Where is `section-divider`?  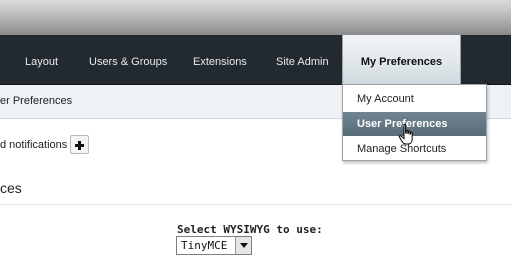 section-divider is located at coordinates (255, 204).